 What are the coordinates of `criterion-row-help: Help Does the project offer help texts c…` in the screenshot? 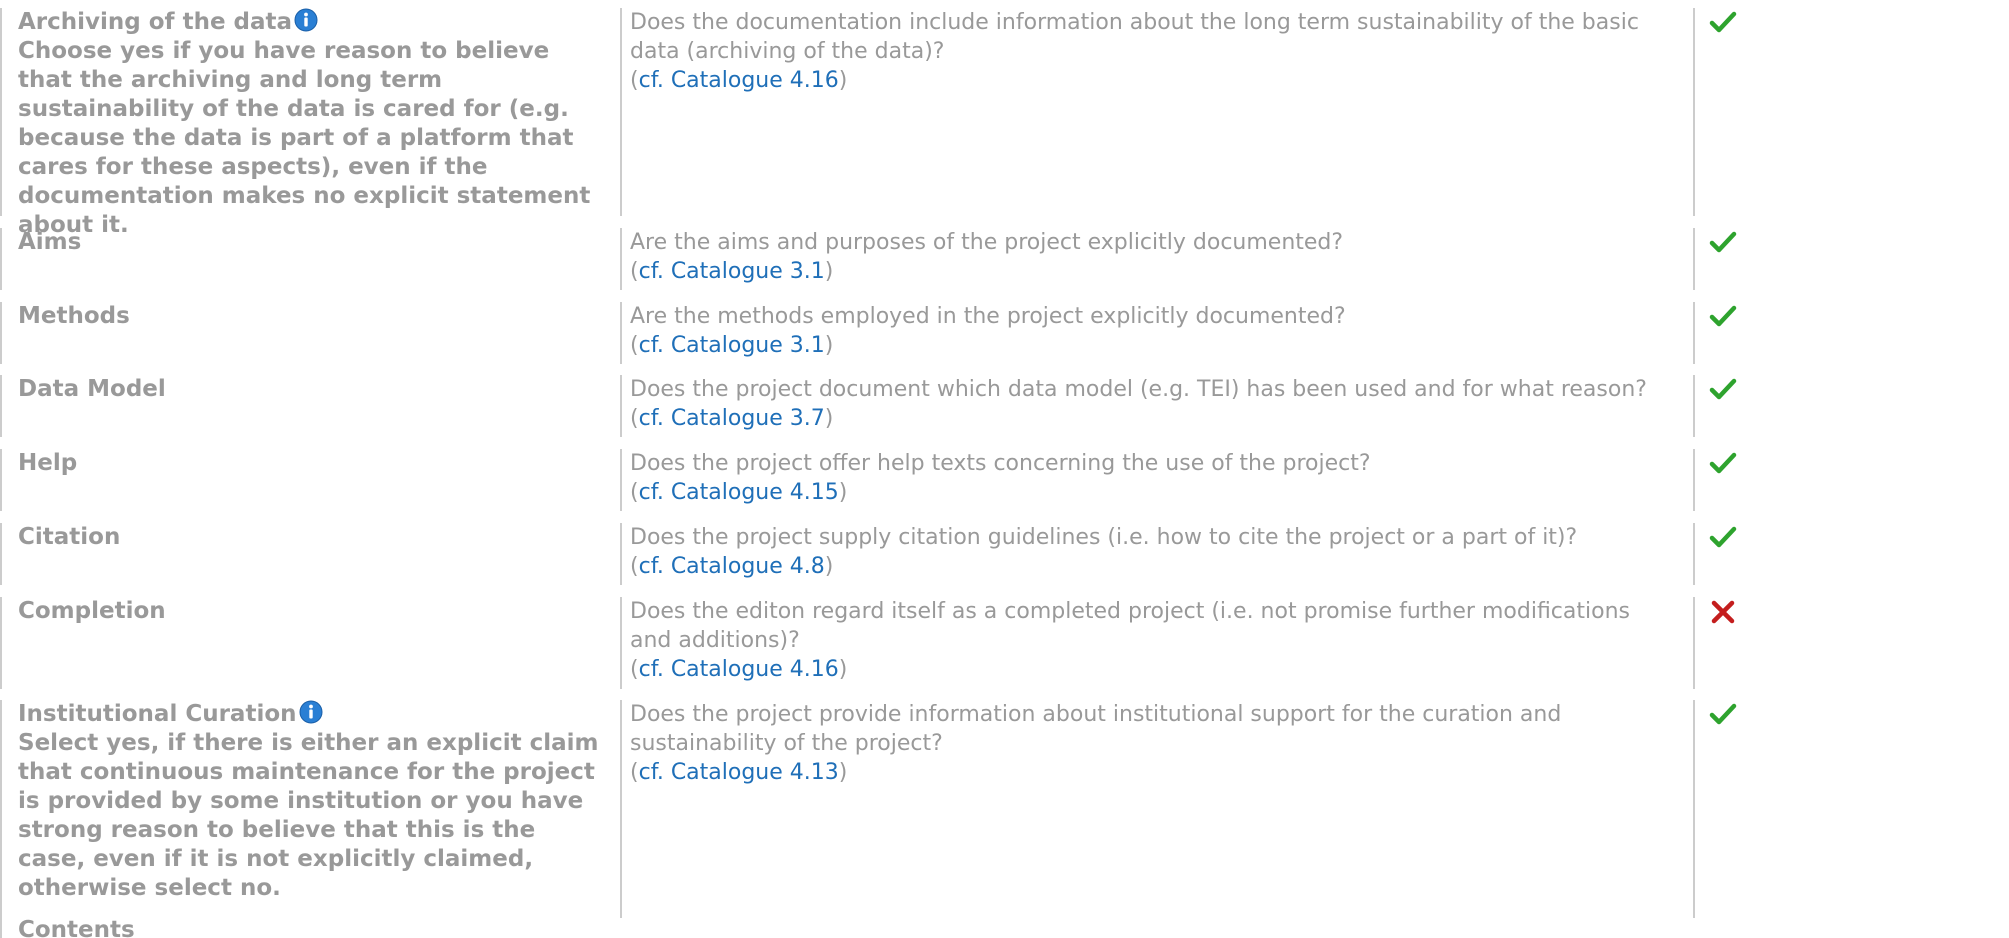 It's located at (1004, 480).